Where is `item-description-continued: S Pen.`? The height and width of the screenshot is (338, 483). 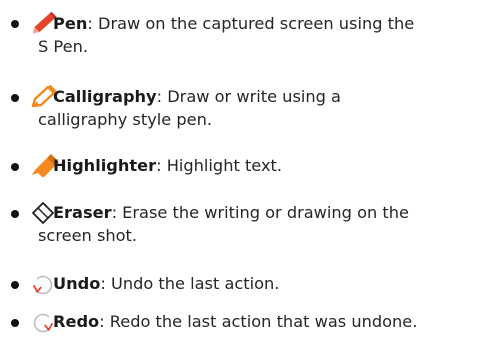
item-description-continued: S Pen. is located at coordinates (63, 46).